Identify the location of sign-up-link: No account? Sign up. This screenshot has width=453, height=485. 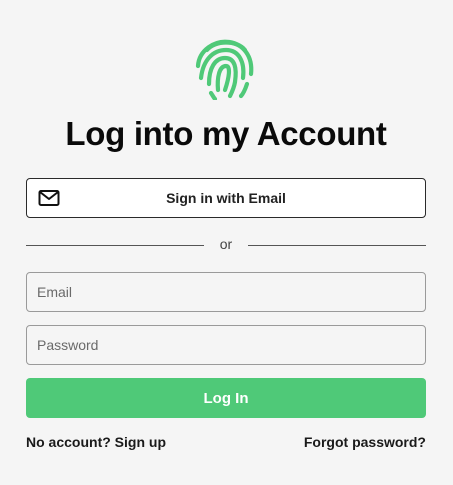
(96, 442).